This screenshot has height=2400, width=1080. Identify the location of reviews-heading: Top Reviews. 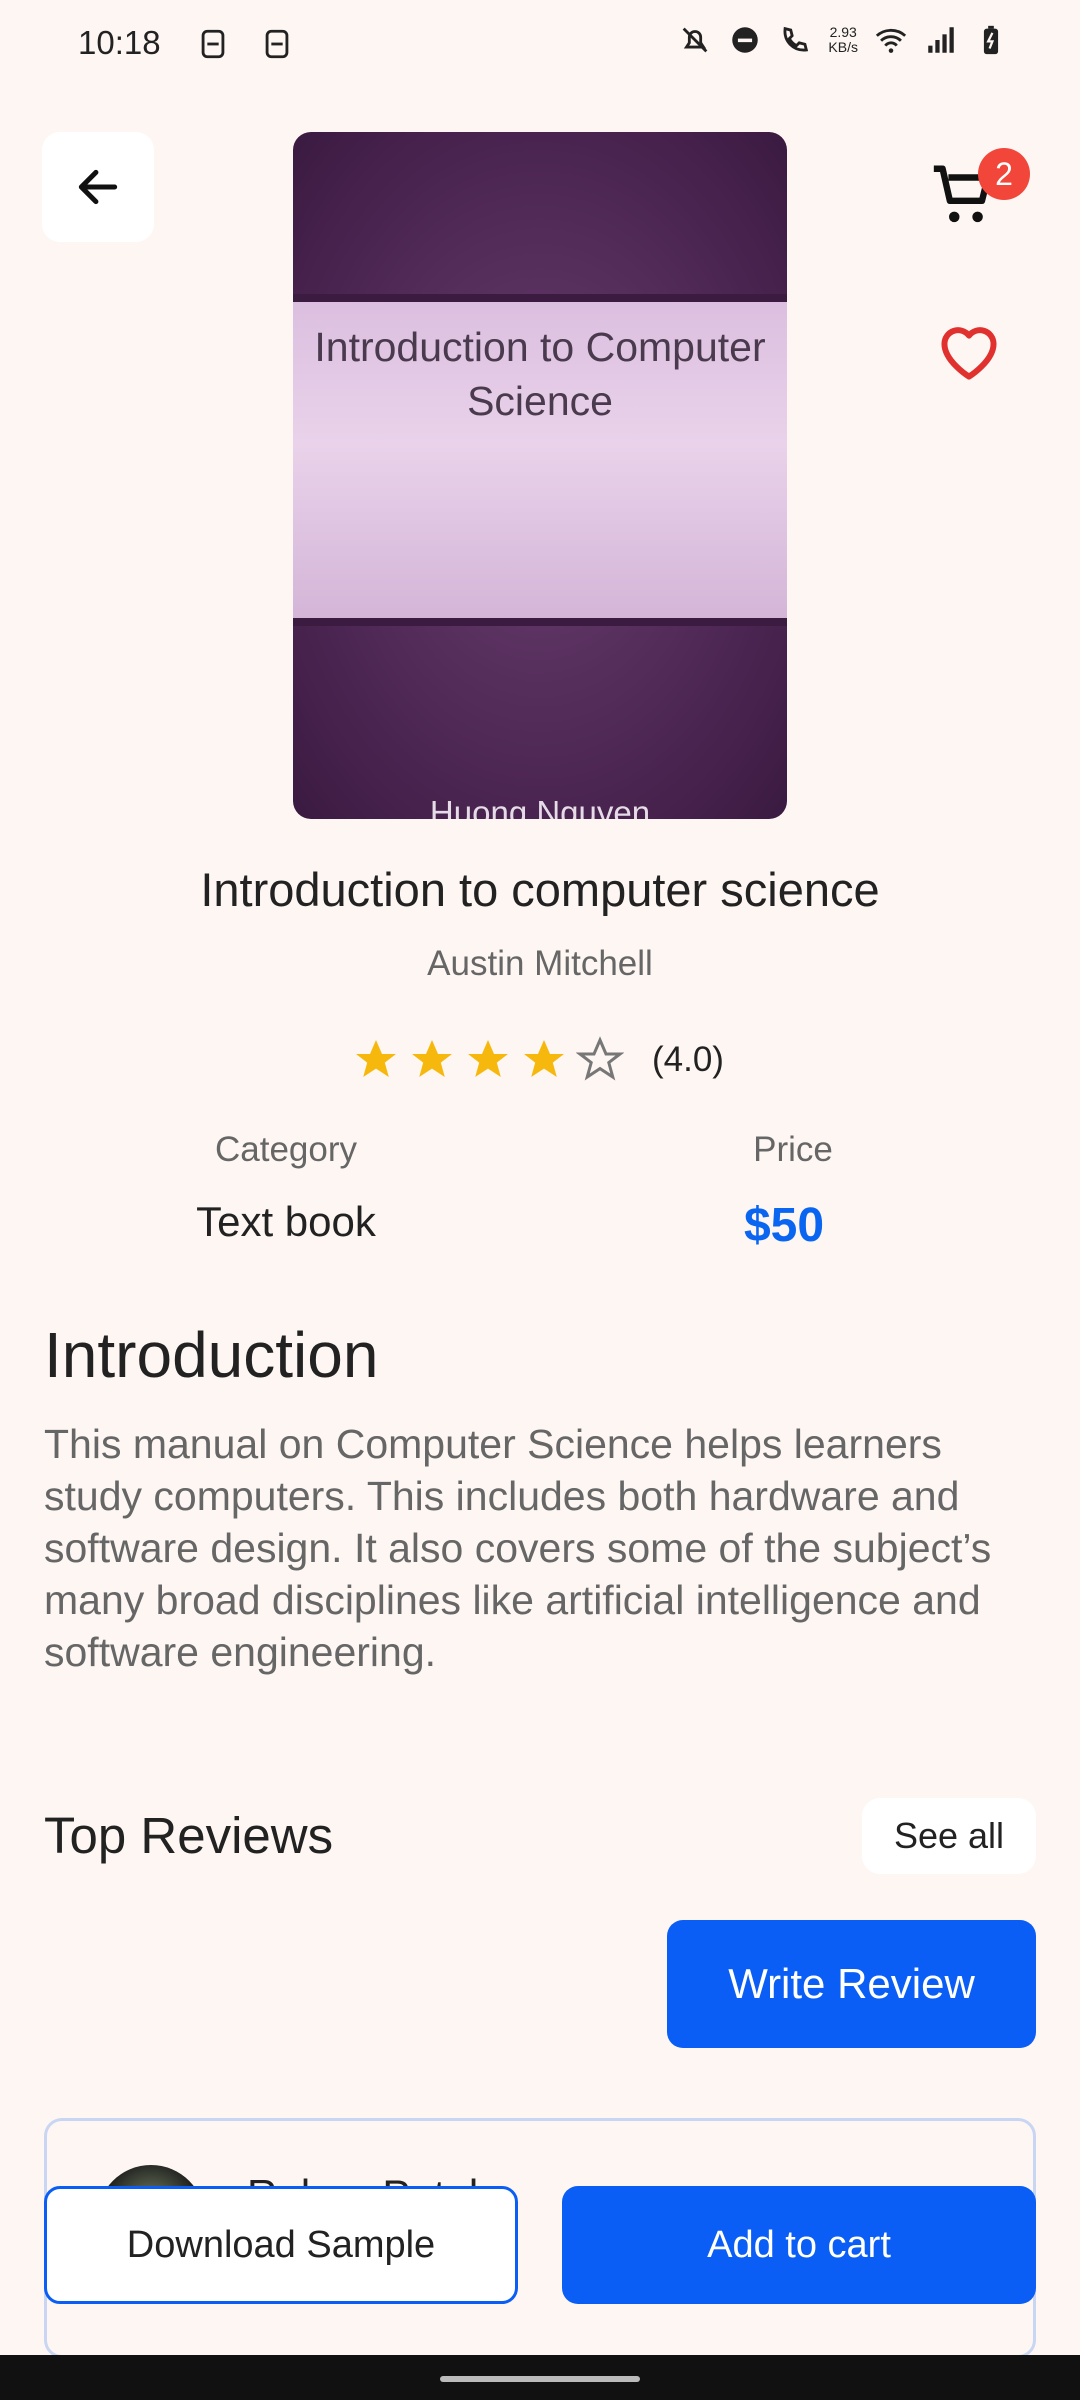
(189, 1835).